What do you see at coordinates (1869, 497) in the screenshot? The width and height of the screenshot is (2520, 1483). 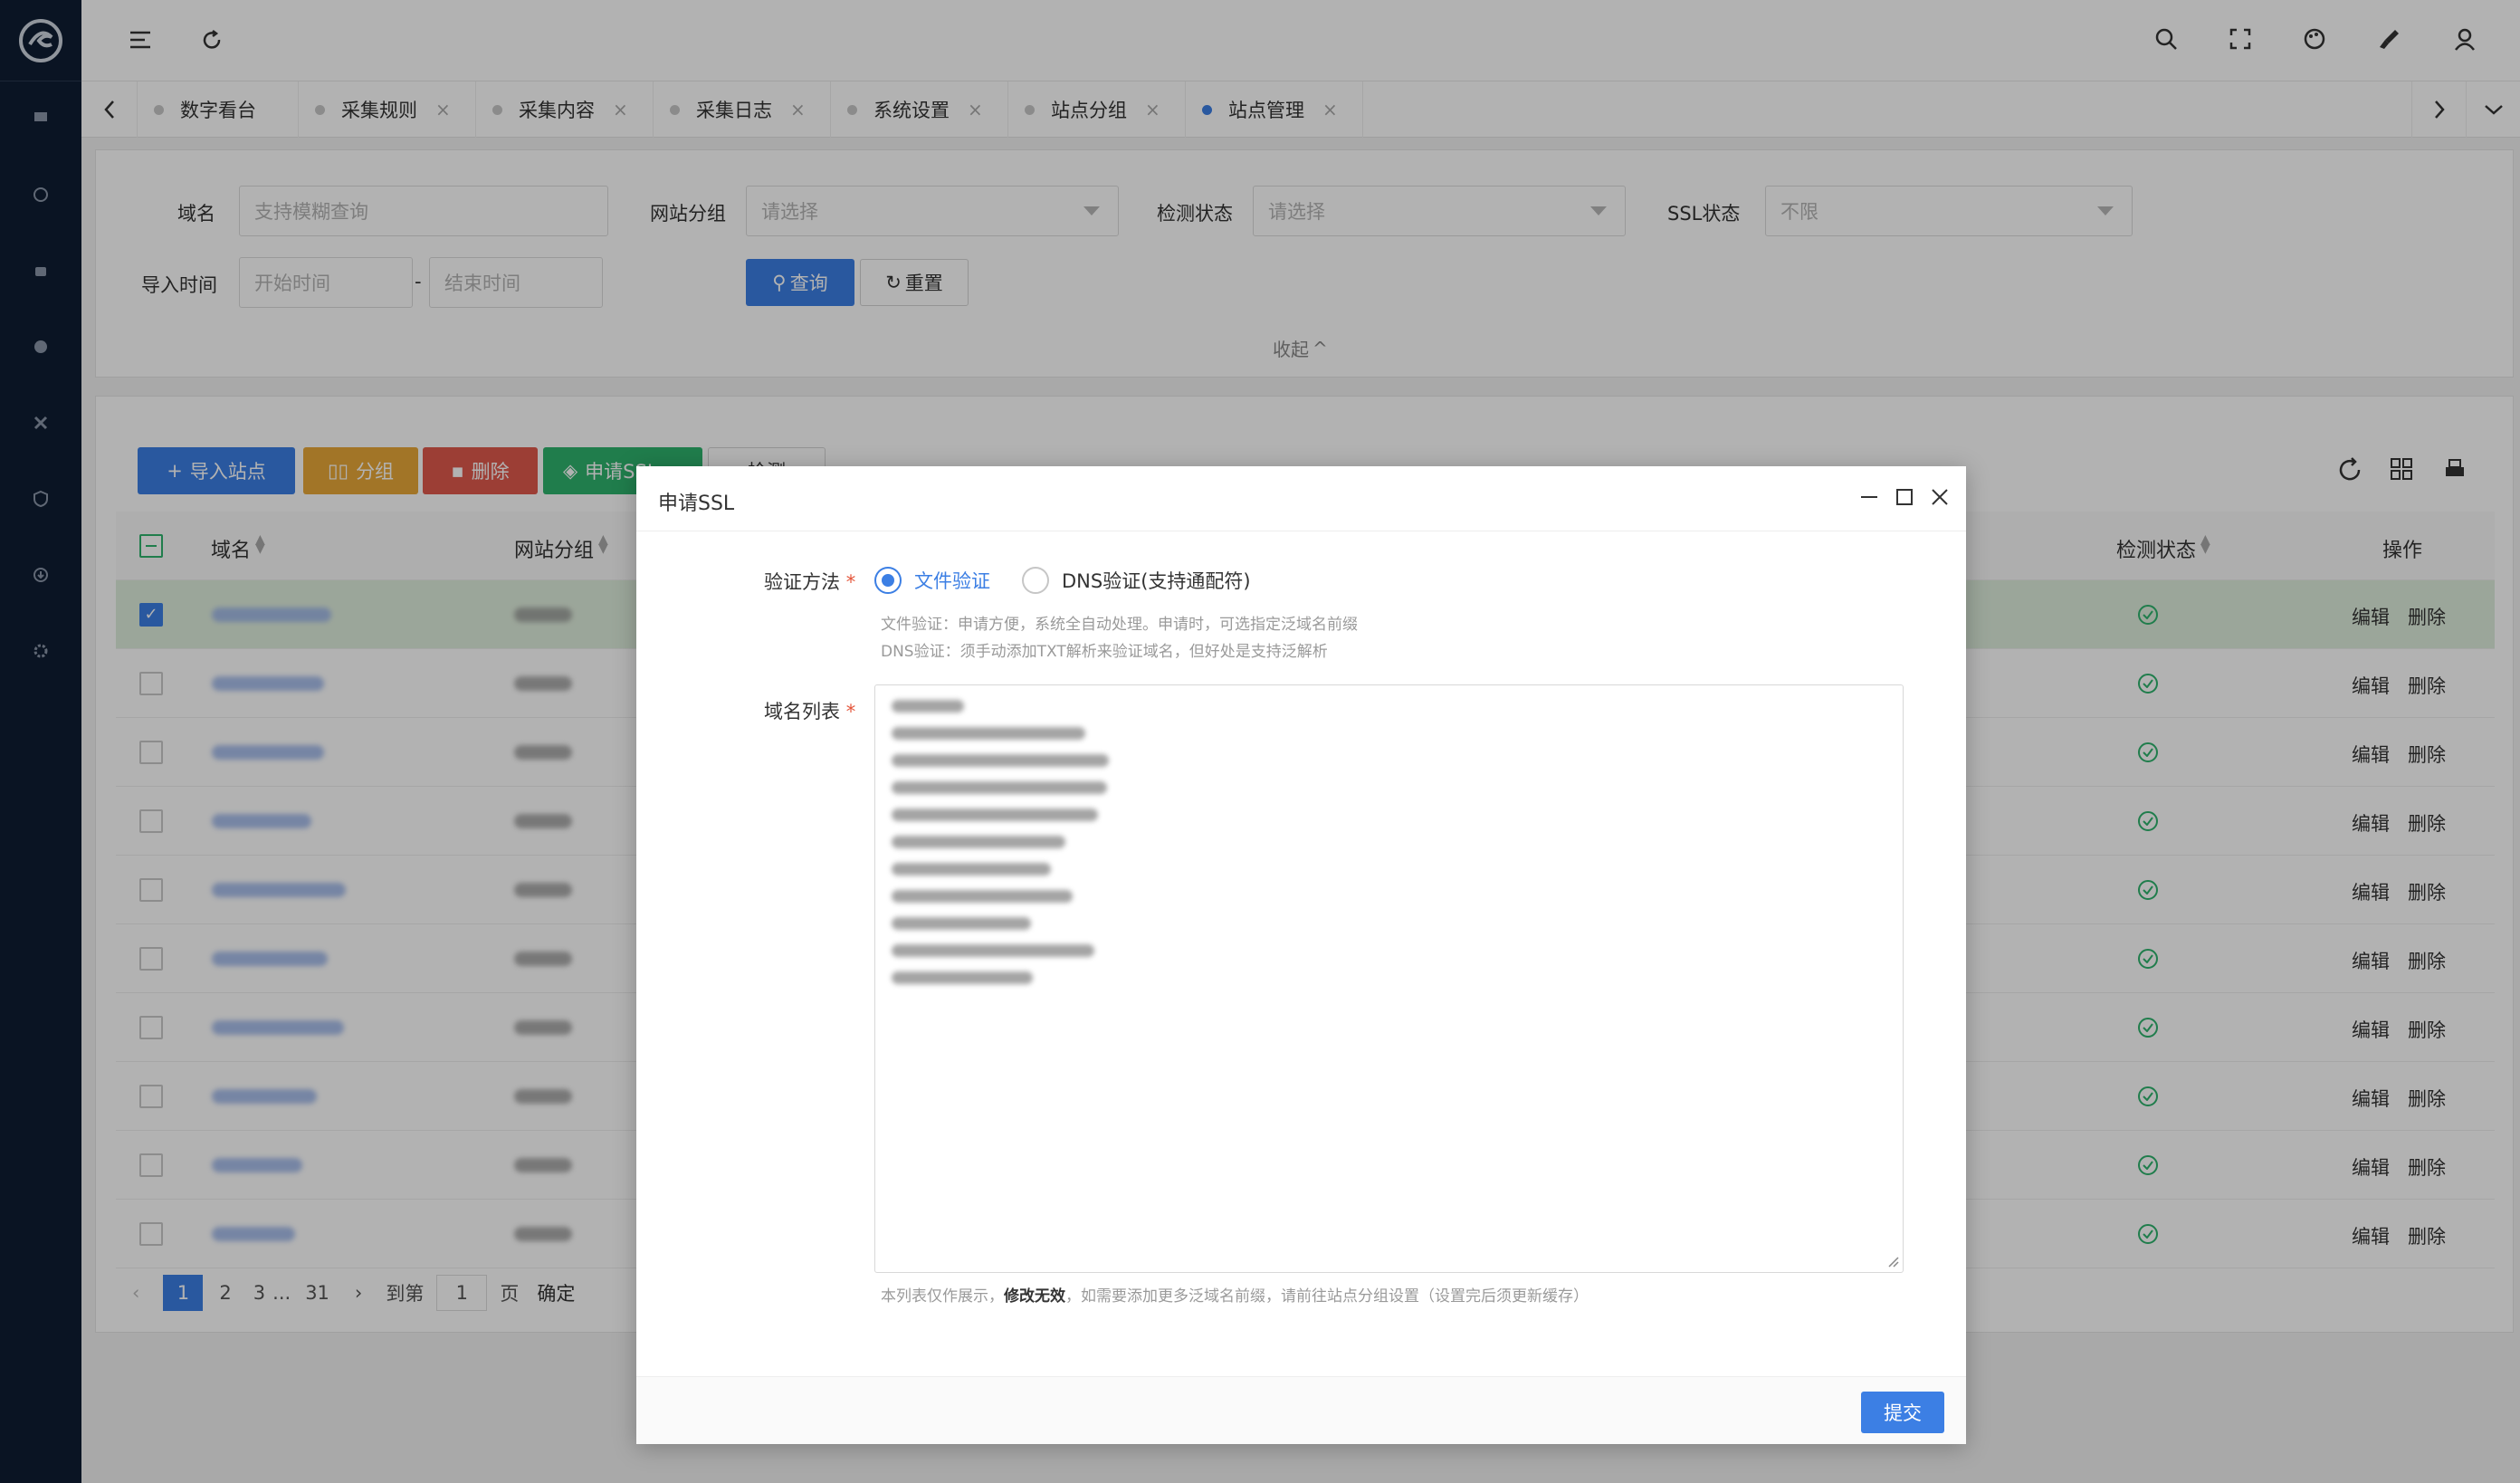 I see `minimize-icon` at bounding box center [1869, 497].